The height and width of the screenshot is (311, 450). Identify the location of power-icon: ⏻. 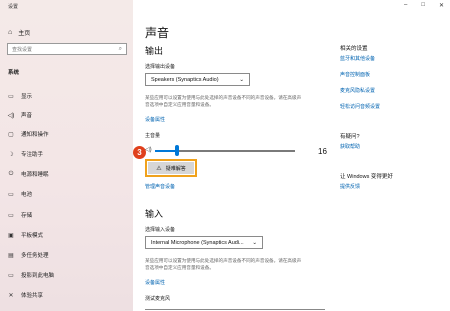
(11, 173).